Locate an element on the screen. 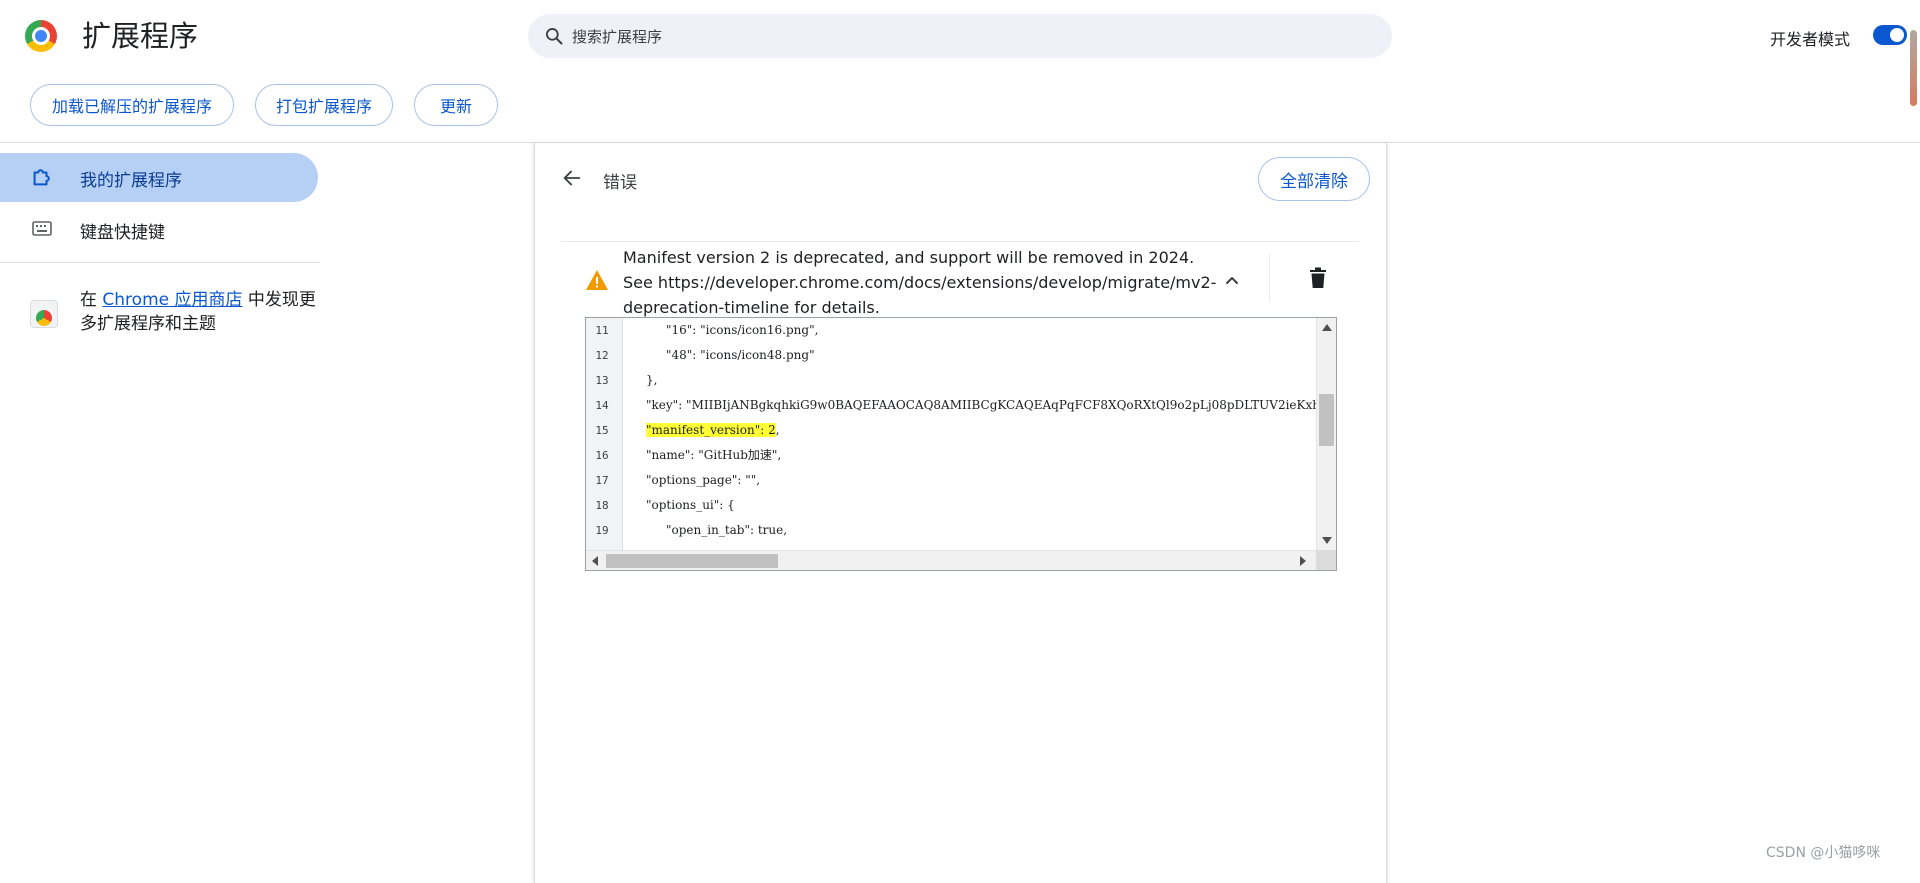 The height and width of the screenshot is (883, 1920). clear-all-button: 全部清除 is located at coordinates (1314, 179).